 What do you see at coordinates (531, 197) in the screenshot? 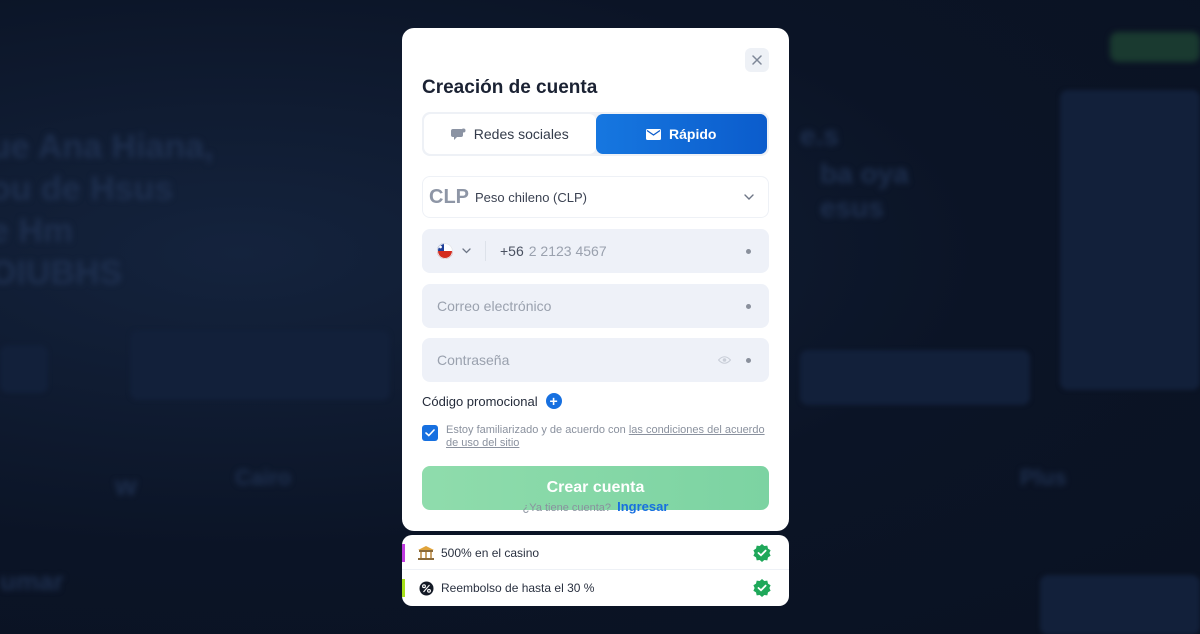
I see `currency-name: Peso chileno (CLP)` at bounding box center [531, 197].